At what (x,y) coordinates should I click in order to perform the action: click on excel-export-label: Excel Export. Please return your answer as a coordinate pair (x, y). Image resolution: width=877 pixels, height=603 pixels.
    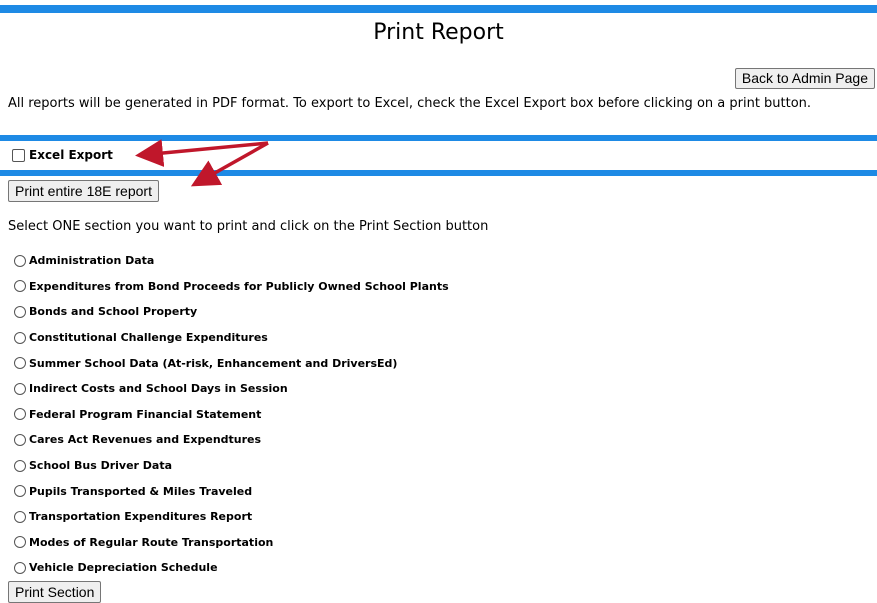
    Looking at the image, I should click on (71, 155).